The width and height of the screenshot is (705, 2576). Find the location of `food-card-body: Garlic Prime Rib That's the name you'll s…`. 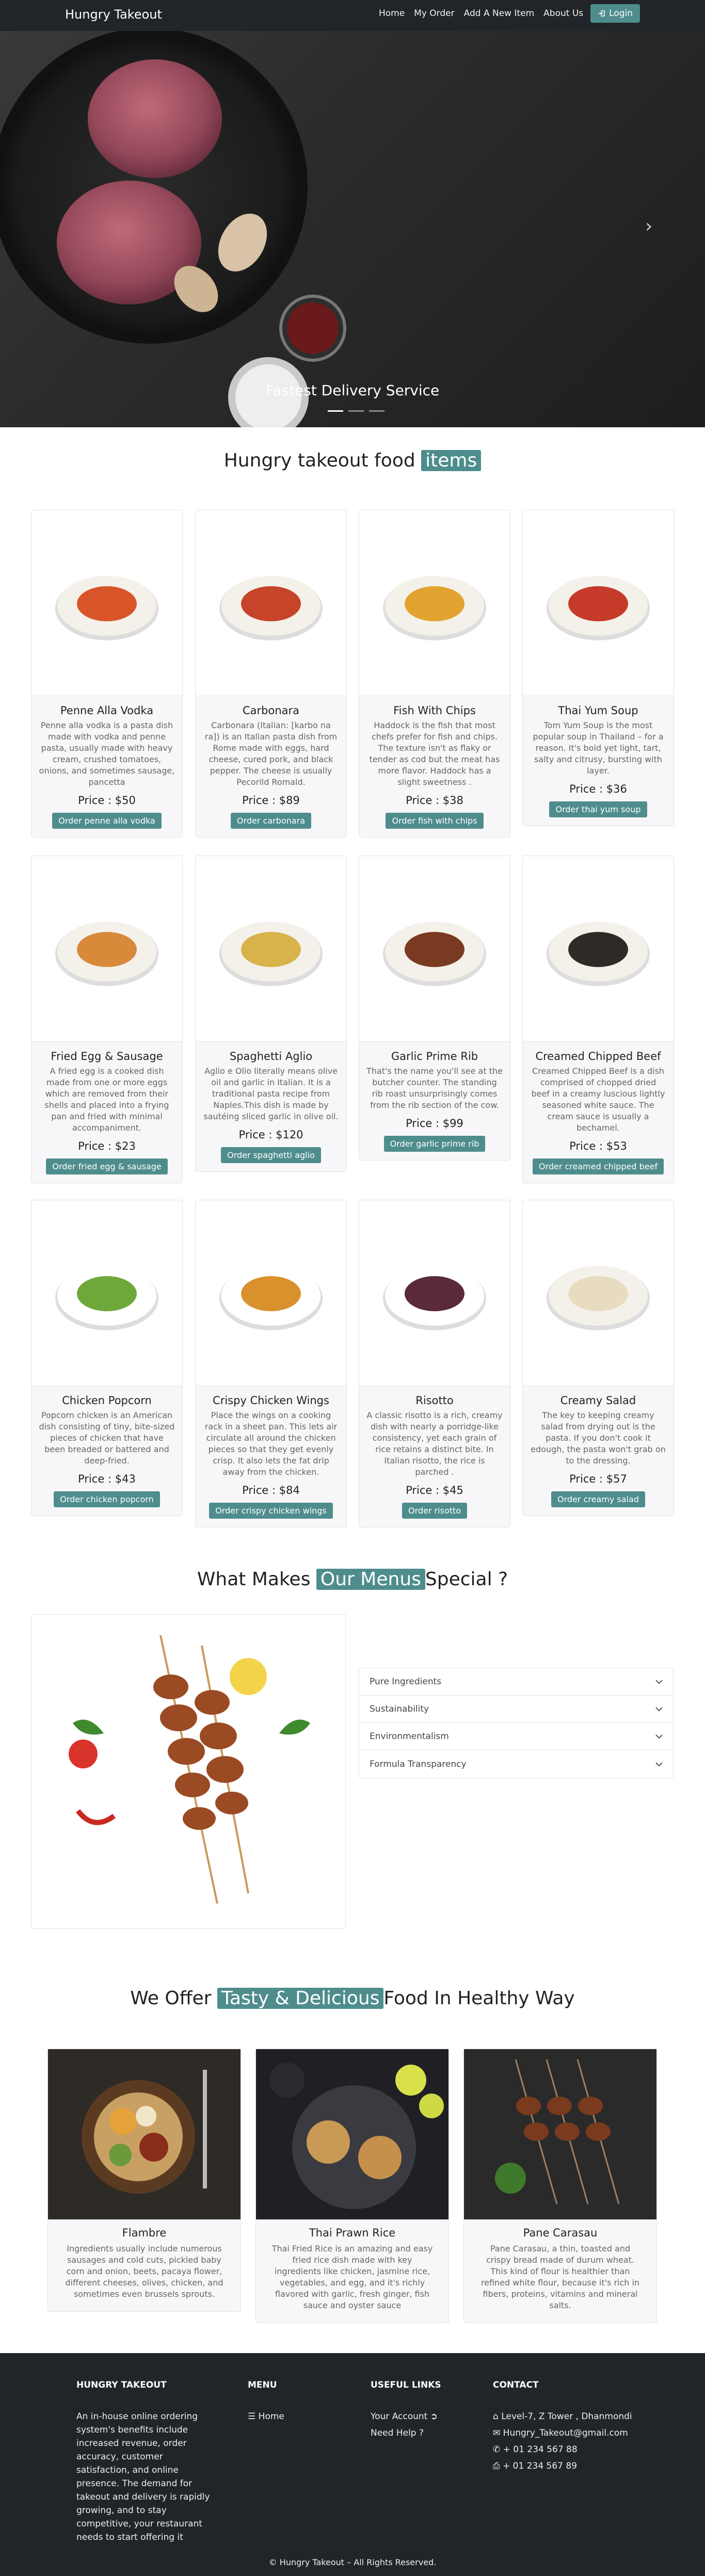

food-card-body: Garlic Prime Rib That's the name you'll s… is located at coordinates (434, 1101).